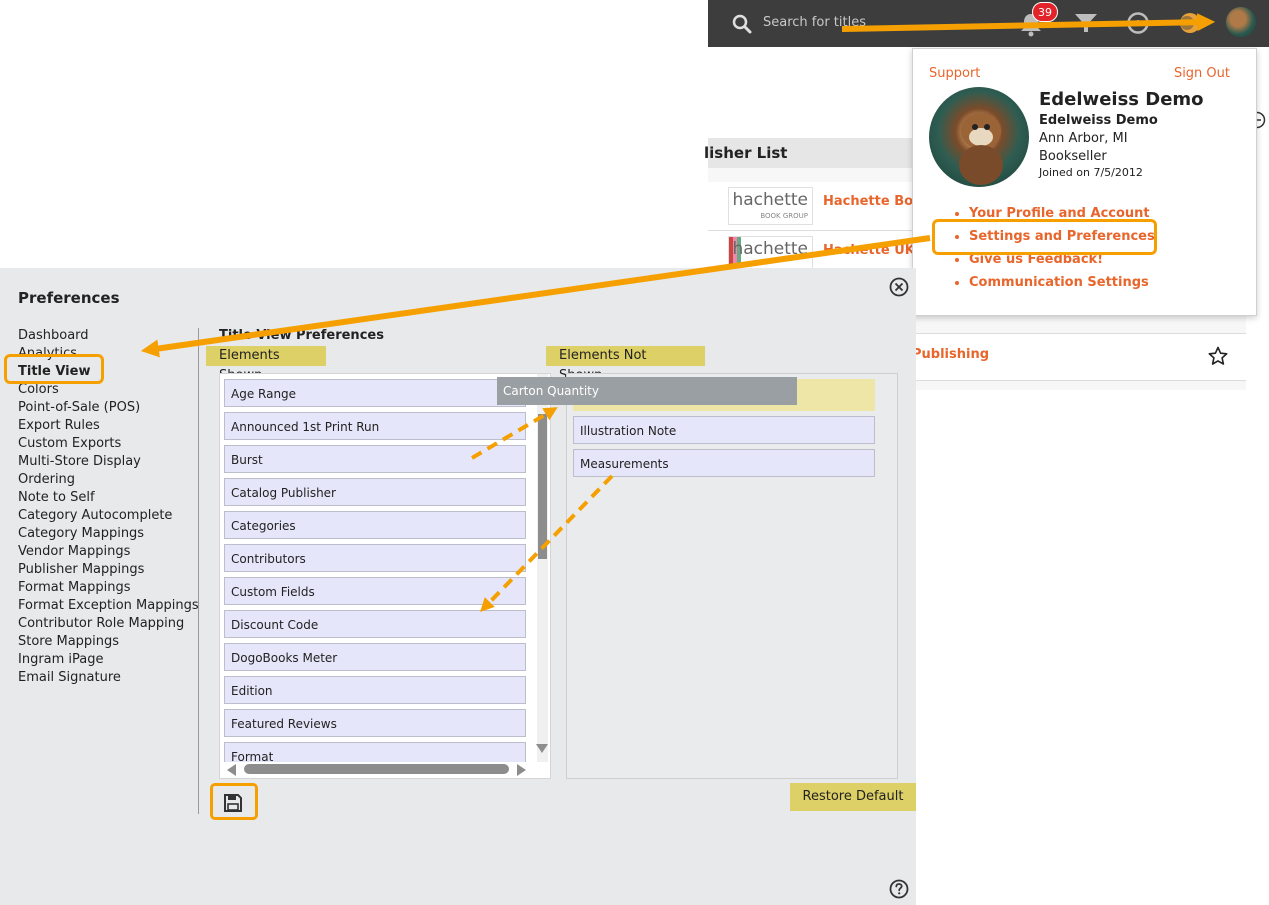  What do you see at coordinates (522, 770) in the screenshot?
I see `scroll-right-icon` at bounding box center [522, 770].